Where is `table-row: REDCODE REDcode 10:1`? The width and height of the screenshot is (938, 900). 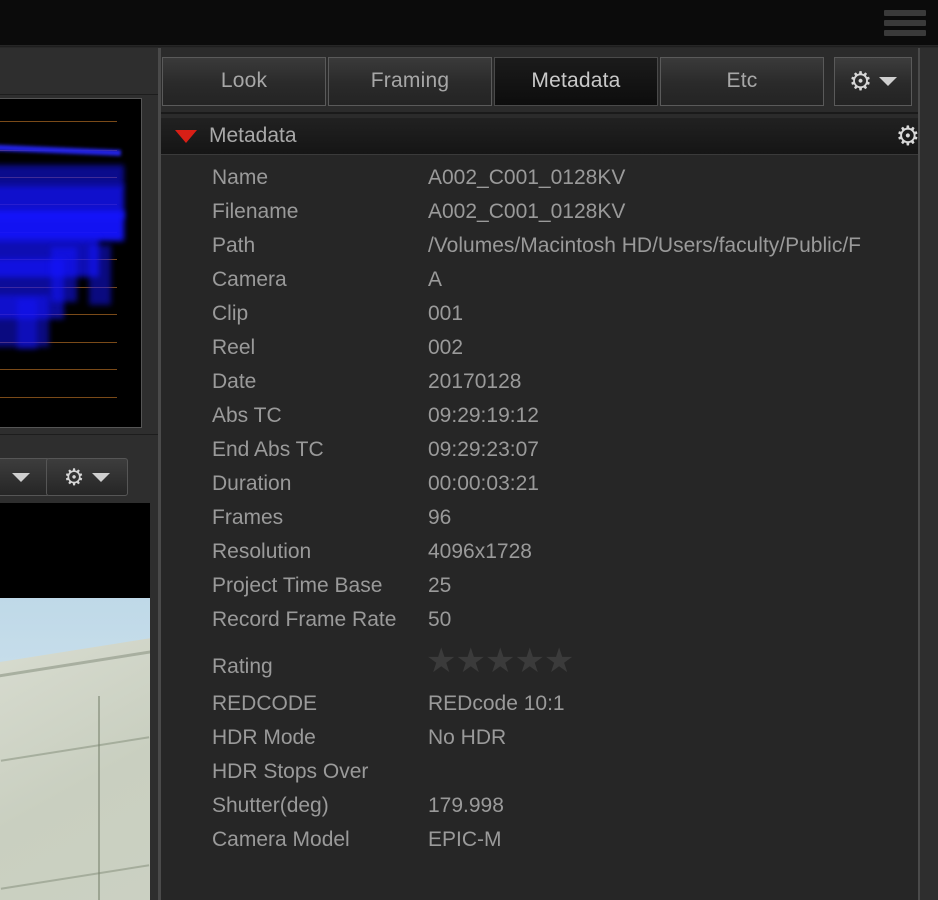
table-row: REDCODE REDcode 10:1 is located at coordinates (549, 704).